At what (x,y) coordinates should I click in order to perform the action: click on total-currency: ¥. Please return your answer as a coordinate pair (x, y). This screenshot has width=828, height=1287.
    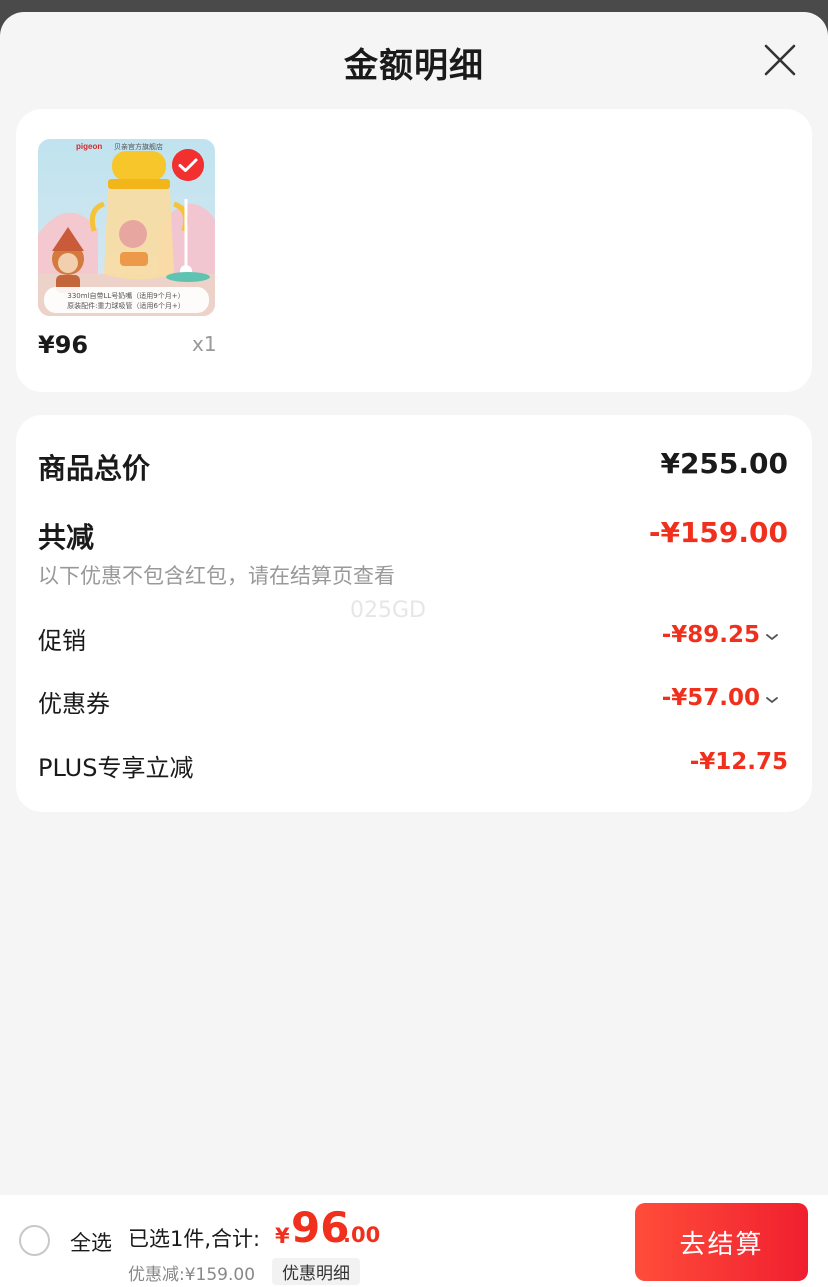
    Looking at the image, I should click on (282, 1236).